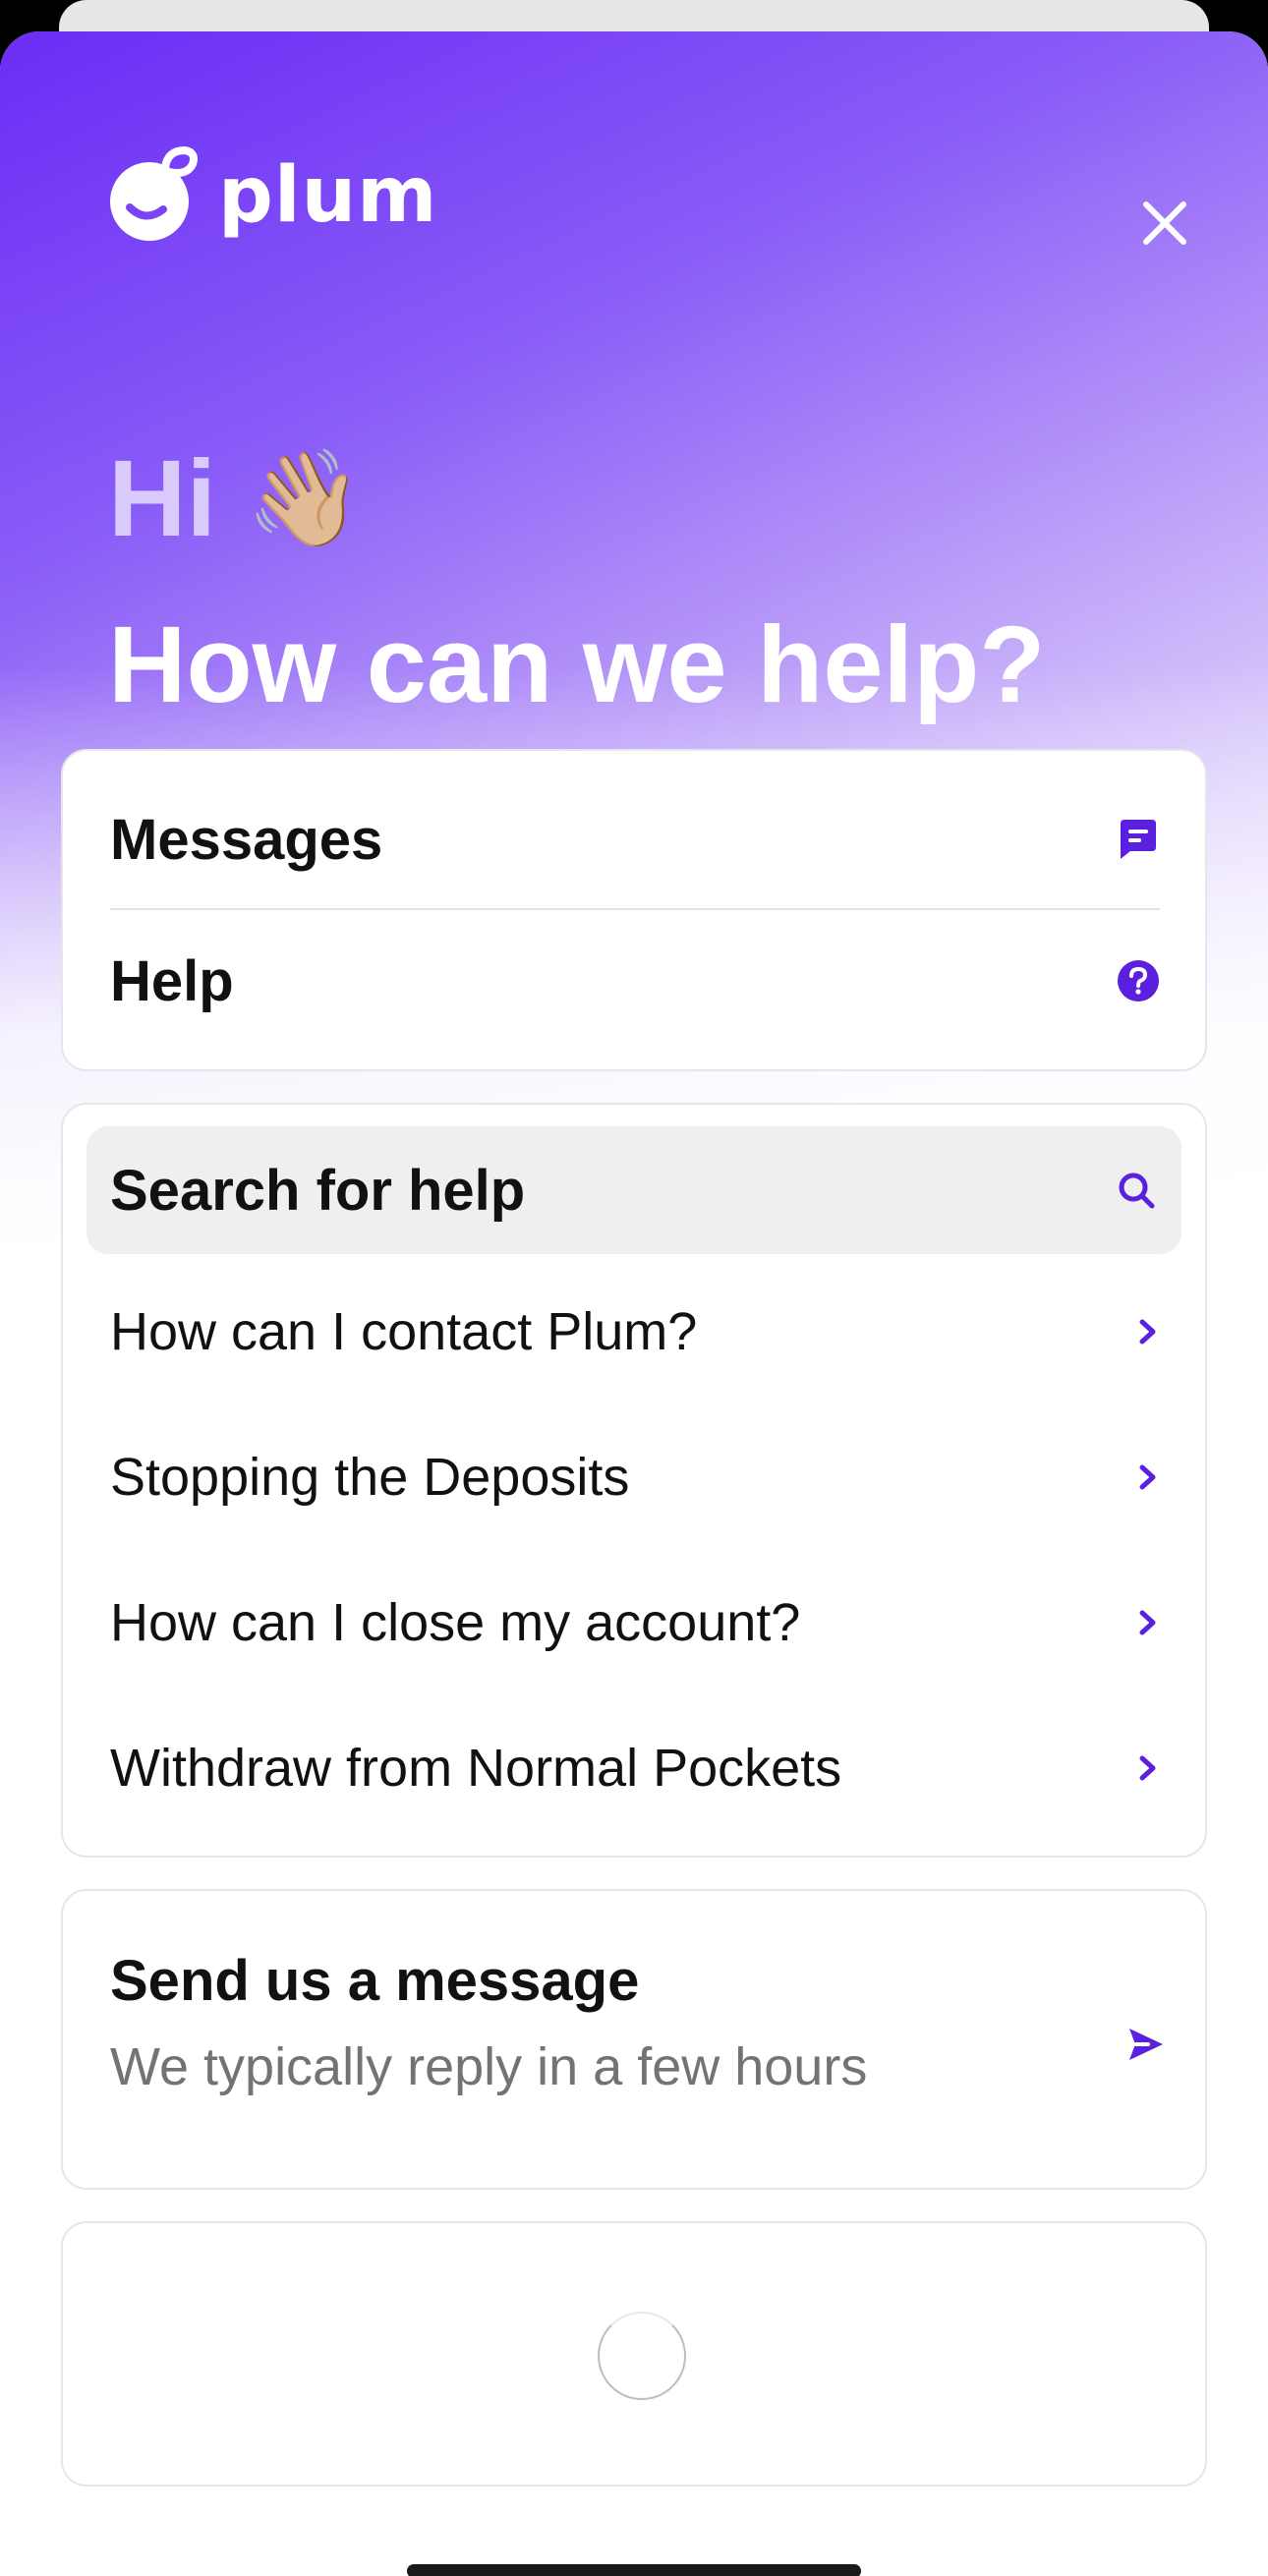  I want to click on wave-emoji: 👋🏼, so click(305, 498).